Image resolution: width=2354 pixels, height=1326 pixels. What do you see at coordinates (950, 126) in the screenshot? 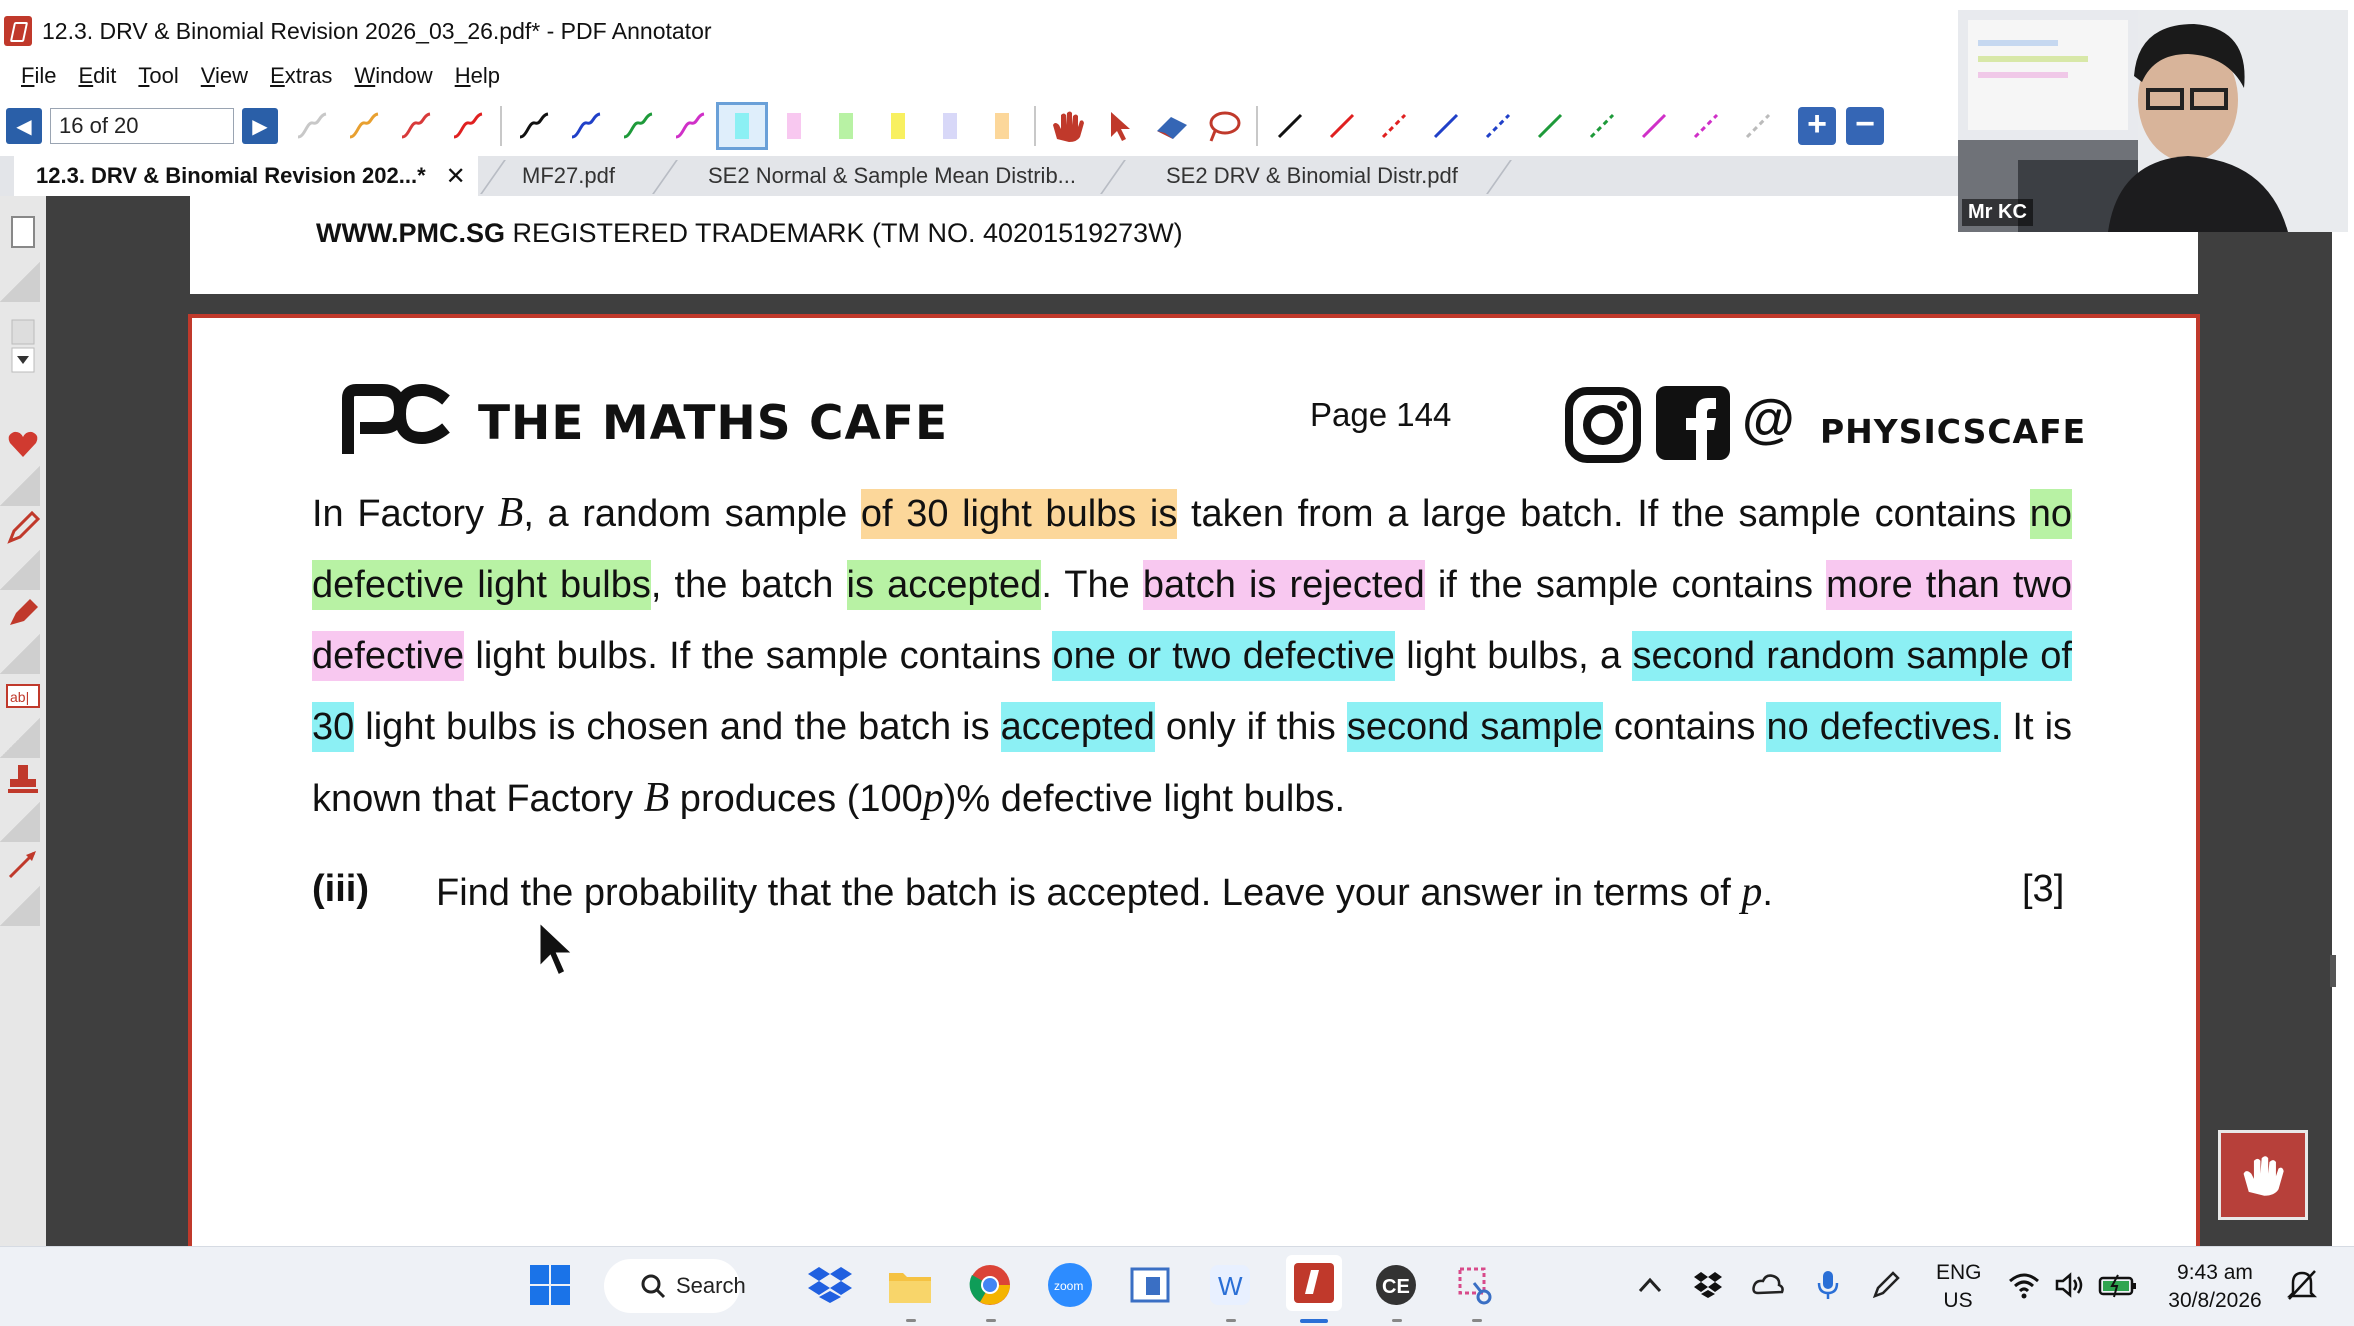
I see `highlighter-lavender-tool` at bounding box center [950, 126].